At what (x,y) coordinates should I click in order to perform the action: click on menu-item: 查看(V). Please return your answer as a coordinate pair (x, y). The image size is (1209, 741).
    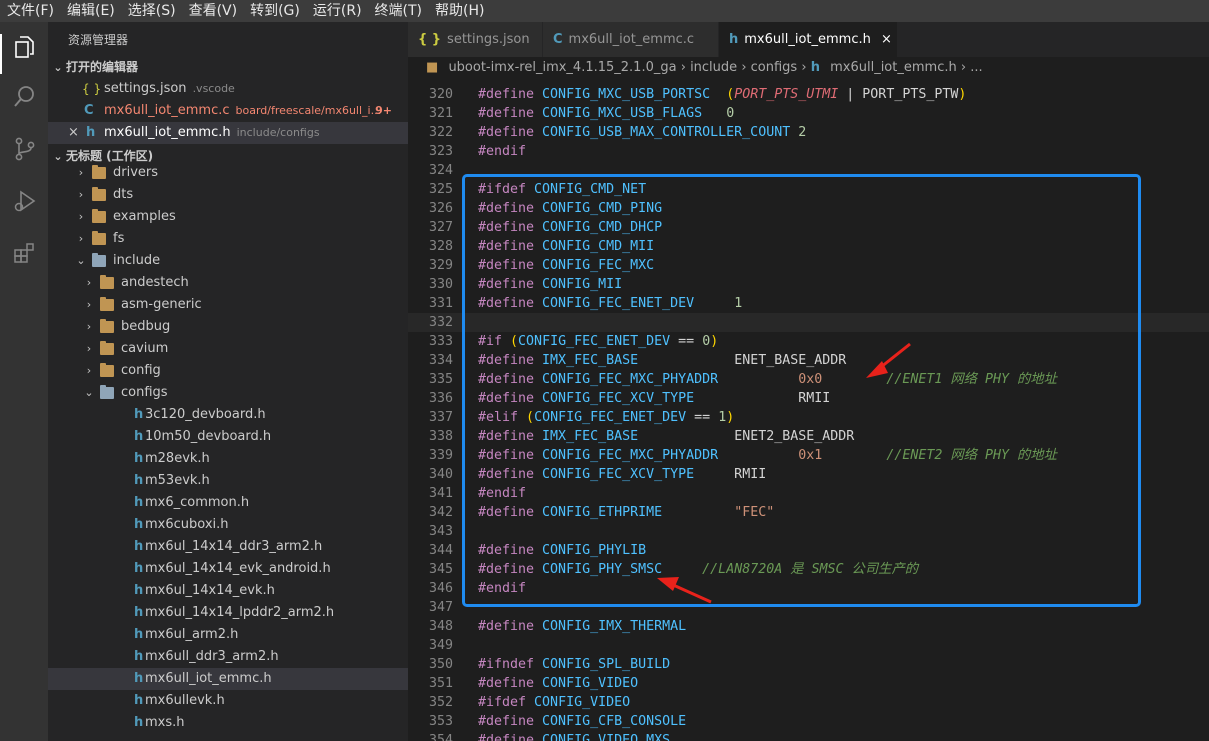
    Looking at the image, I should click on (213, 11).